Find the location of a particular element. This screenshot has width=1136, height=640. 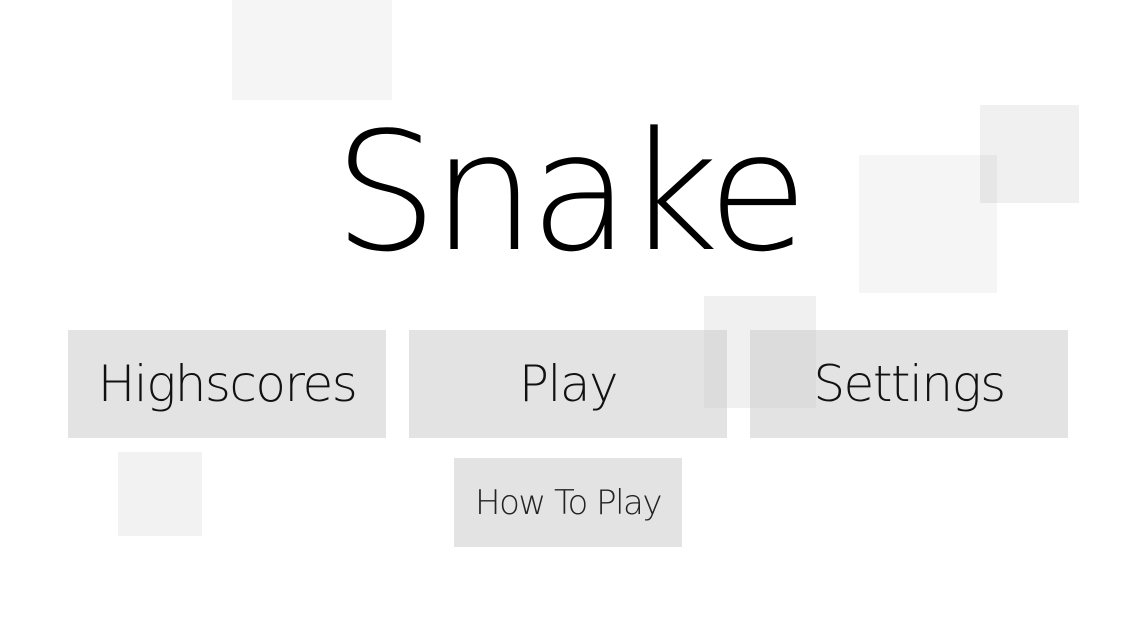

play-button: Play is located at coordinates (568, 384).